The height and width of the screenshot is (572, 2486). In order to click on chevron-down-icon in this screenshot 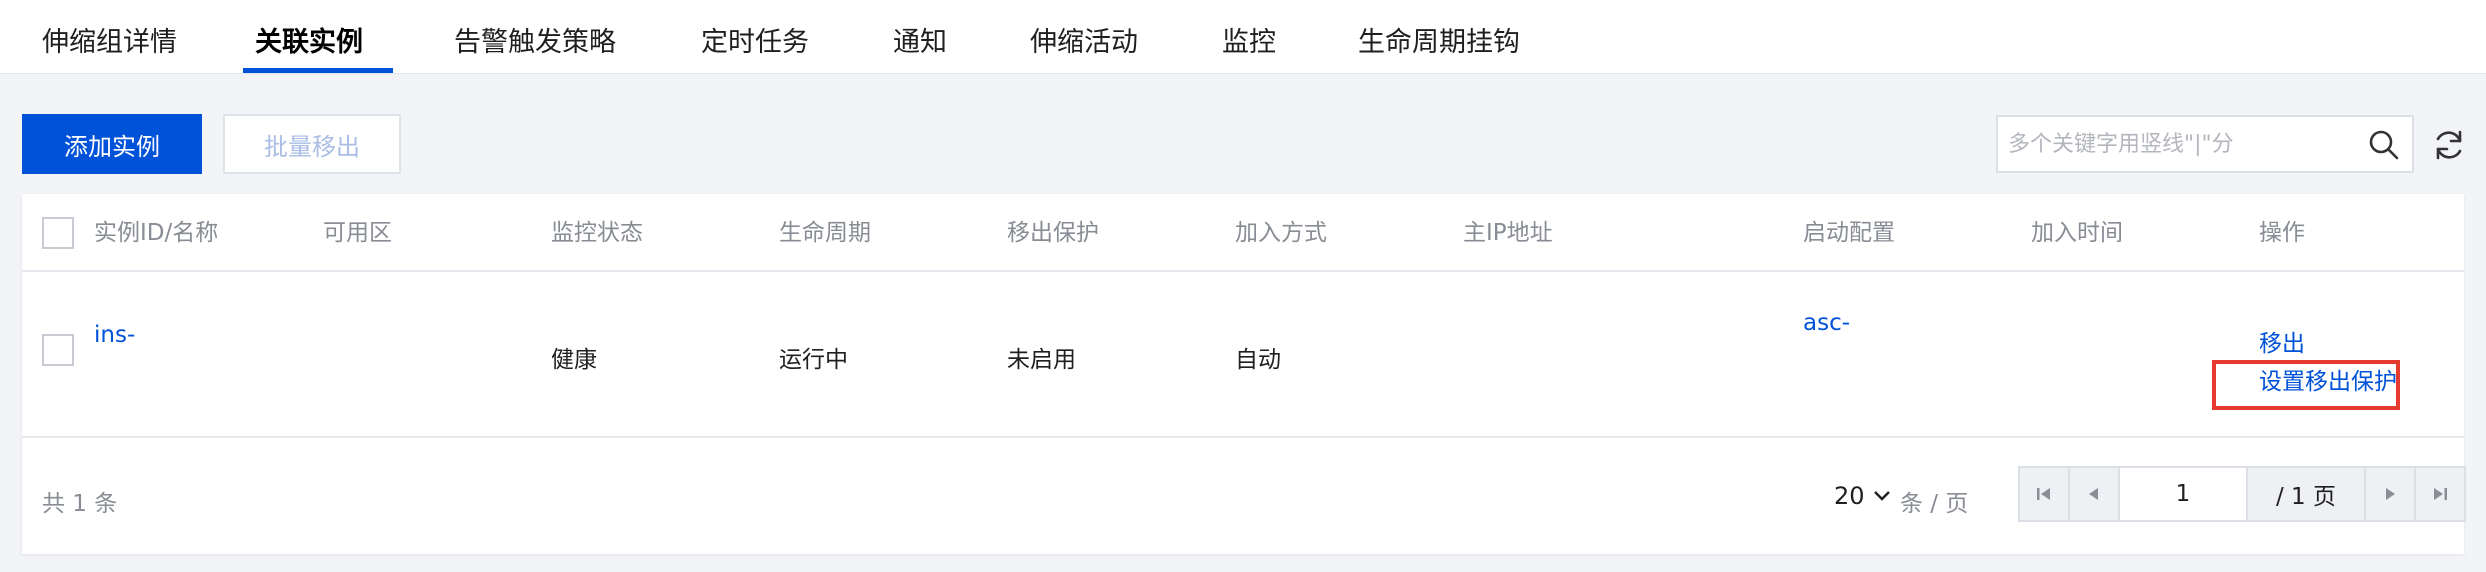, I will do `click(1881, 496)`.